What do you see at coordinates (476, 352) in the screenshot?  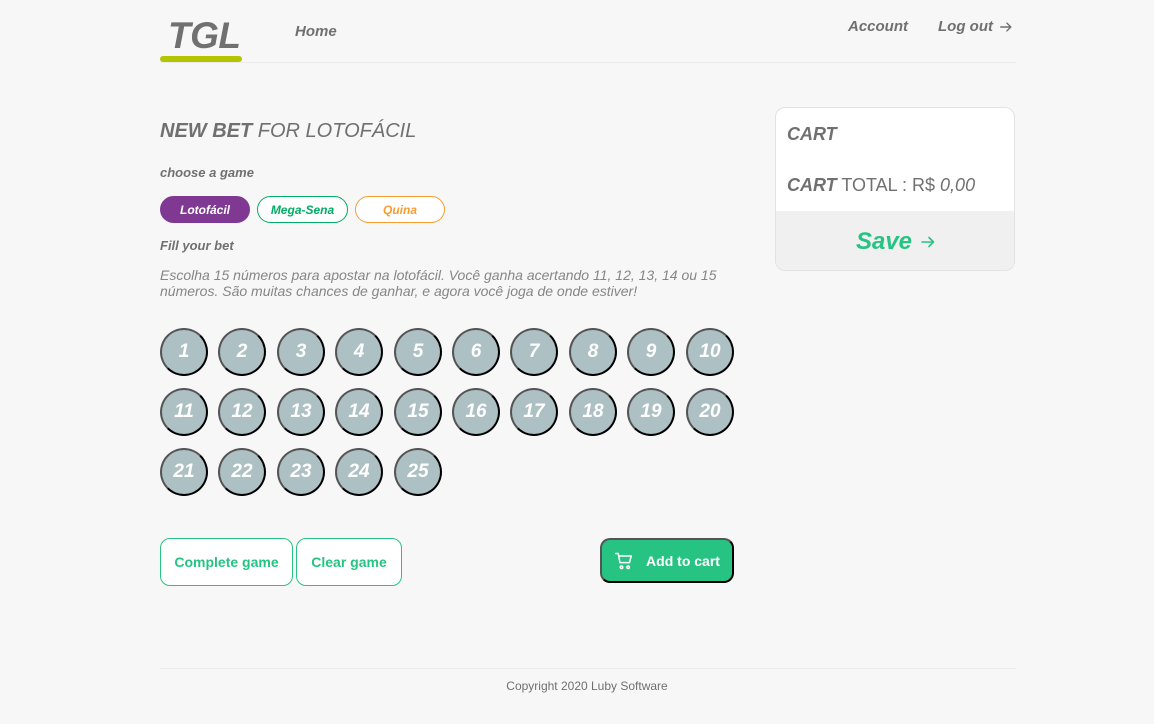 I see `number-ball: 6` at bounding box center [476, 352].